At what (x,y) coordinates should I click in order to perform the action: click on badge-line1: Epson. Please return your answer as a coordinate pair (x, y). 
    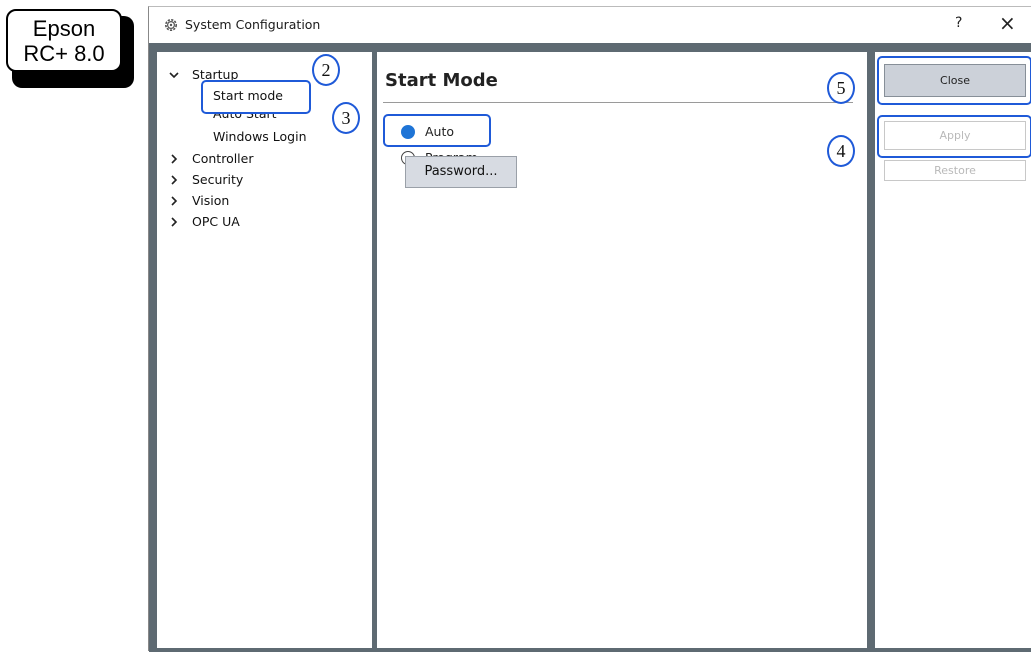
    Looking at the image, I should click on (64, 28).